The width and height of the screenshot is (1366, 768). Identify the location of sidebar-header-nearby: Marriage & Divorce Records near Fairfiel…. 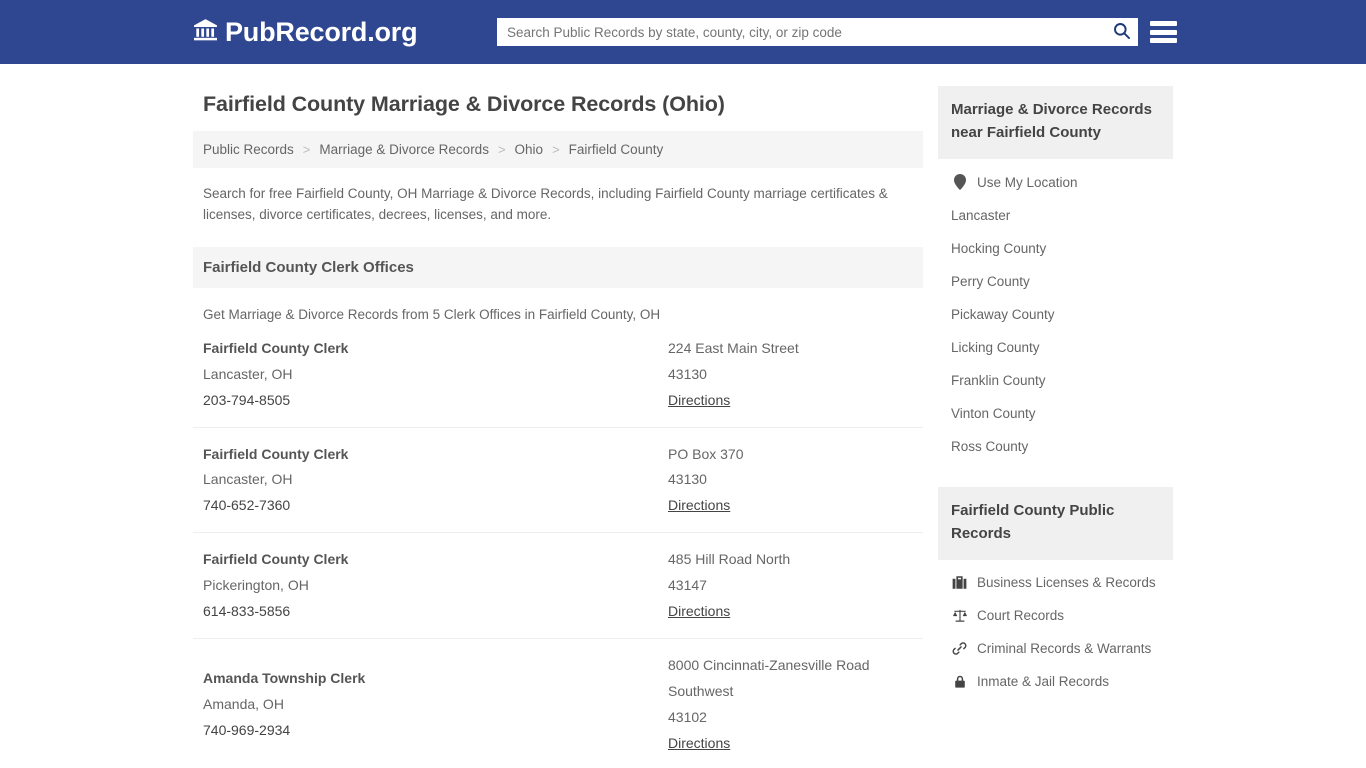
(1055, 122).